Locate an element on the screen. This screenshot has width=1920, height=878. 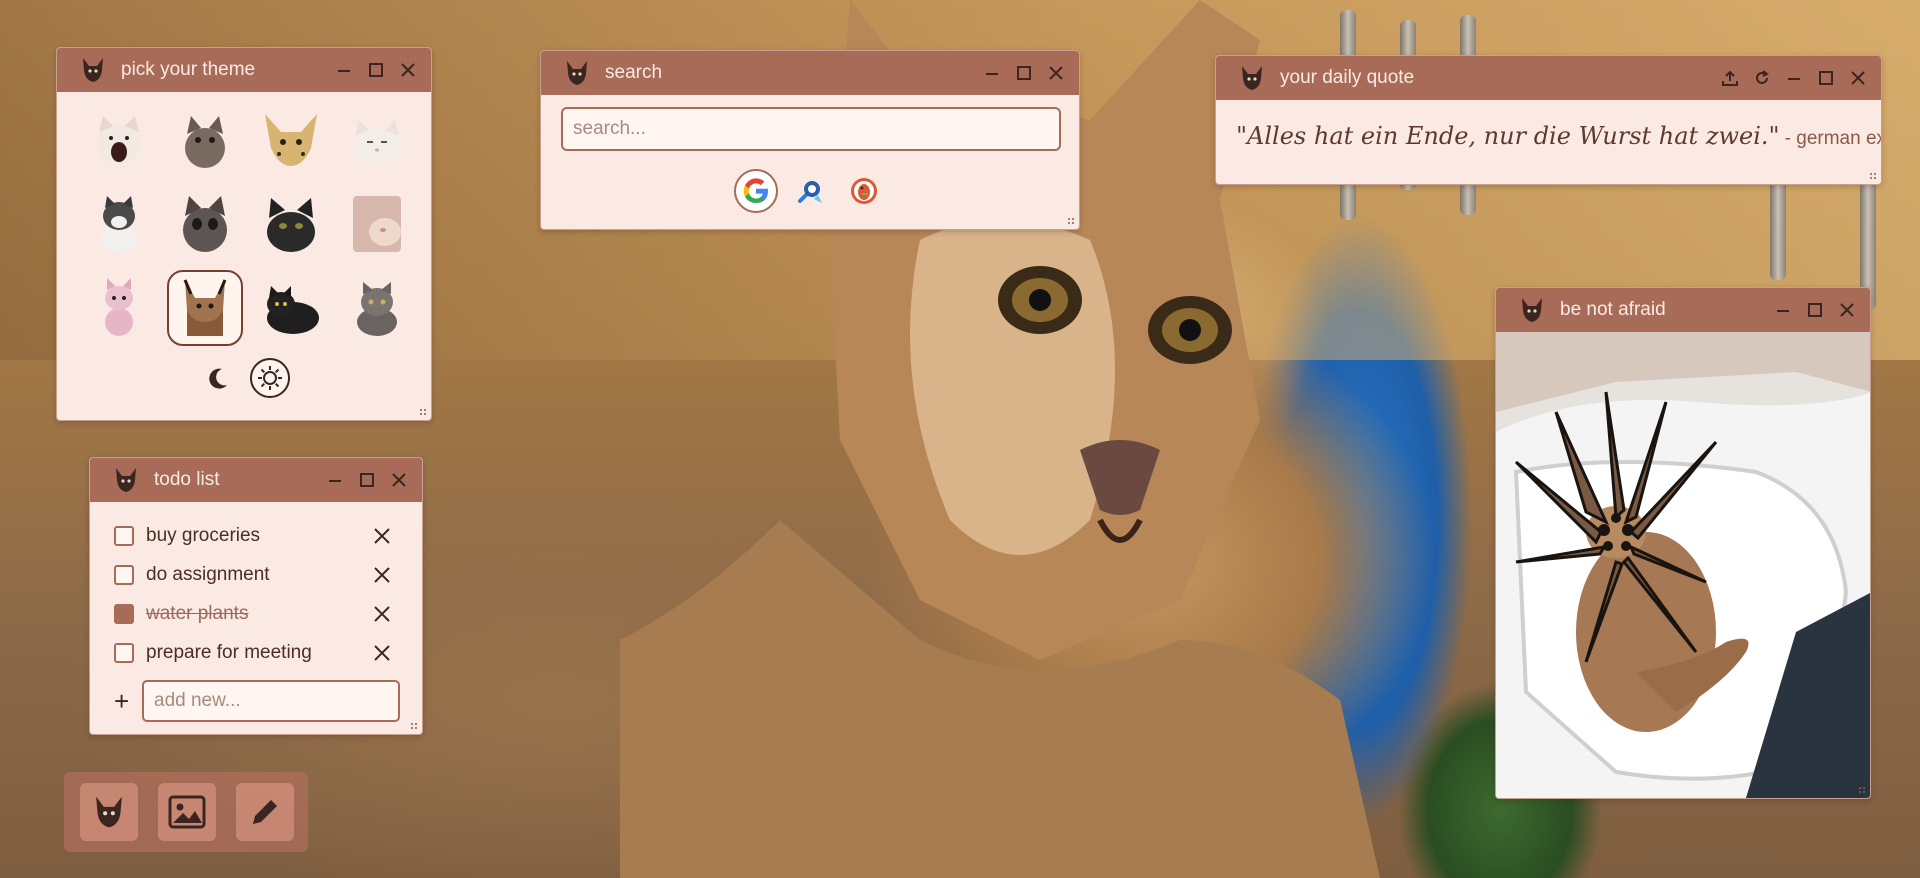
other-search-engine-button is located at coordinates (810, 191).